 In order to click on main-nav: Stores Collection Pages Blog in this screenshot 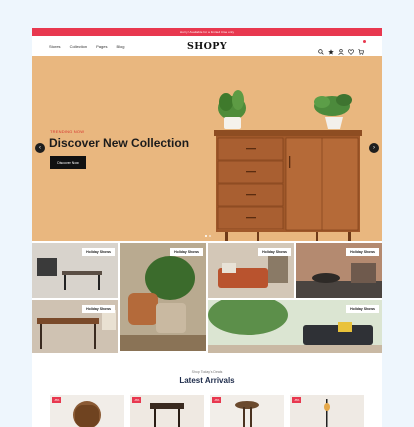, I will do `click(87, 46)`.